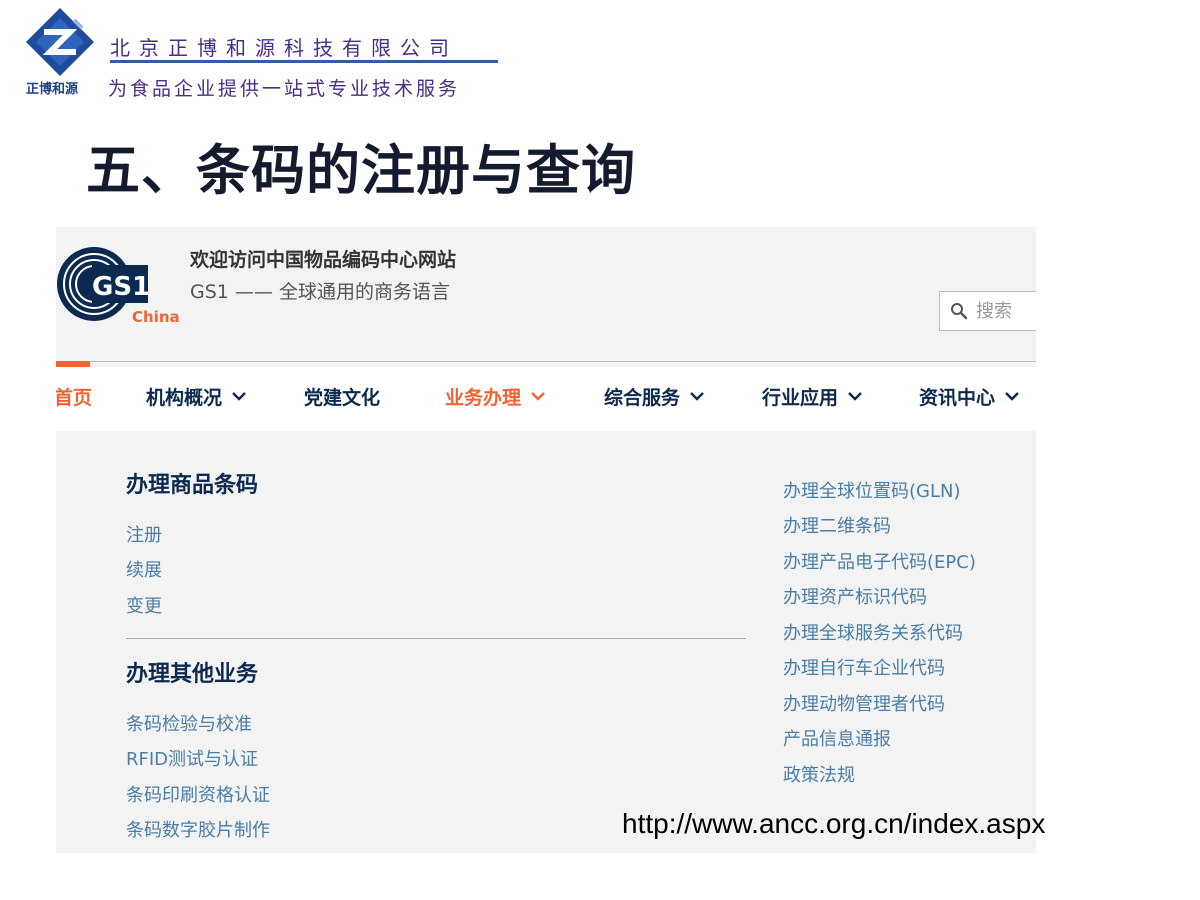 The image size is (1200, 900). I want to click on gs1-logo: GS1 China, so click(121, 290).